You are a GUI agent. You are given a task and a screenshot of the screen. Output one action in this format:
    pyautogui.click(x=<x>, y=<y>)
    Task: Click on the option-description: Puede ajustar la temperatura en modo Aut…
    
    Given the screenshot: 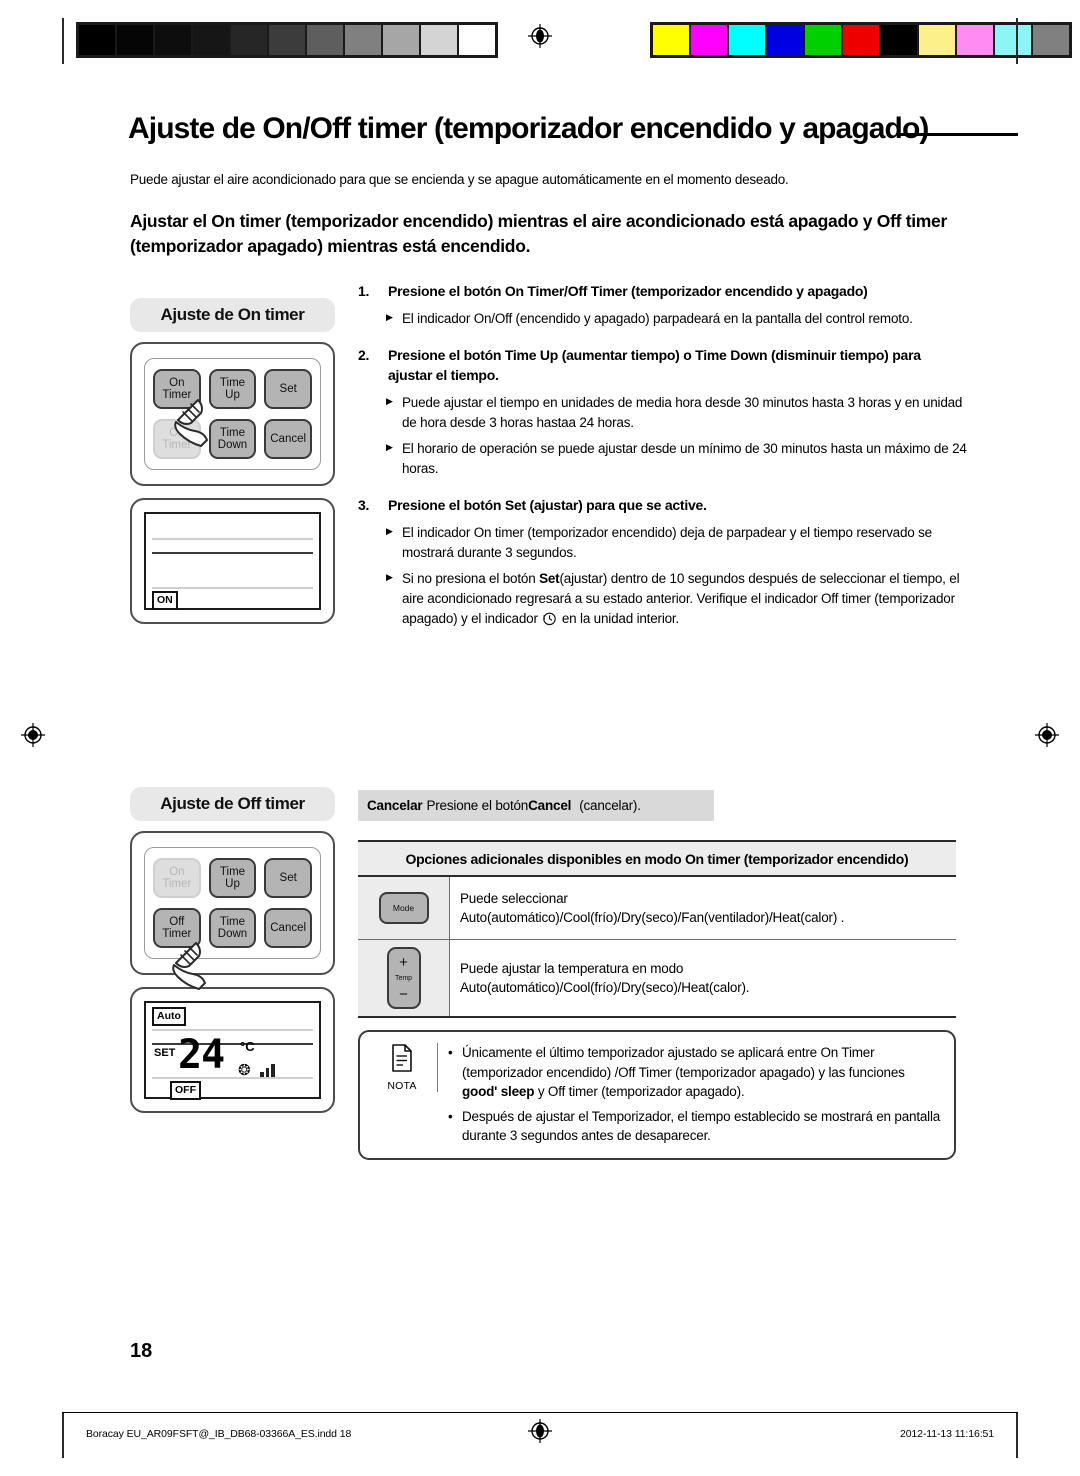 What is the action you would take?
    pyautogui.click(x=703, y=978)
    